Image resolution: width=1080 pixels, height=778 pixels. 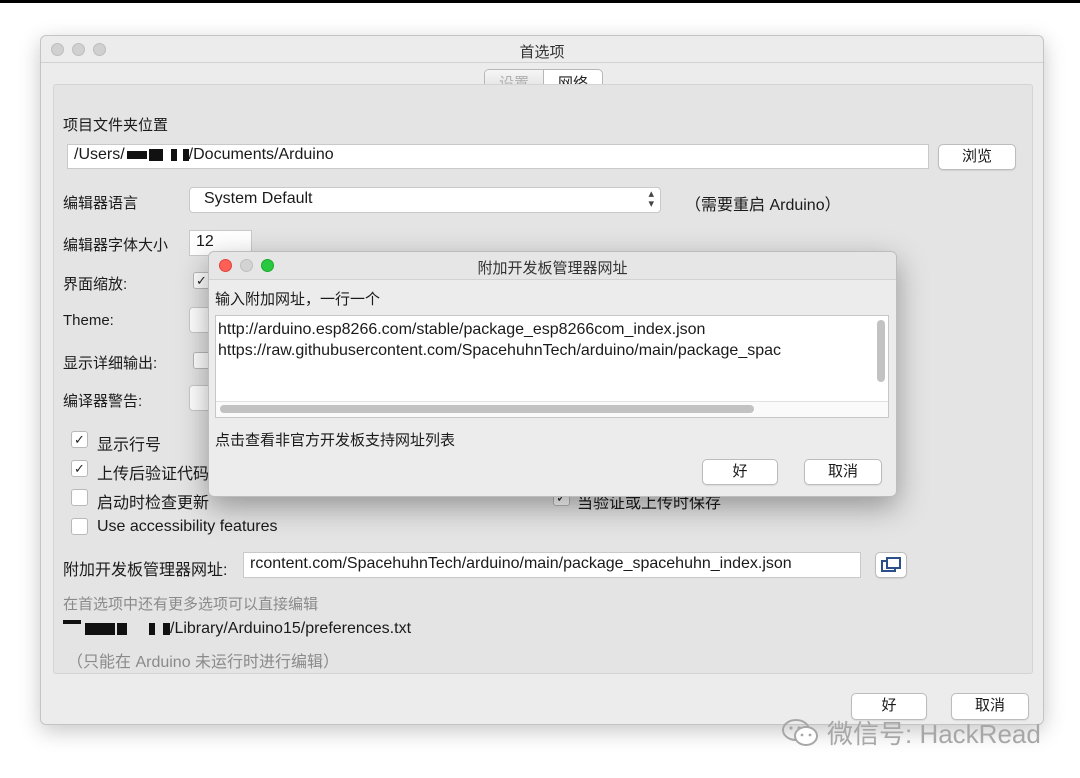 What do you see at coordinates (187, 526) in the screenshot?
I see `accessibility-label: Use accessibility features` at bounding box center [187, 526].